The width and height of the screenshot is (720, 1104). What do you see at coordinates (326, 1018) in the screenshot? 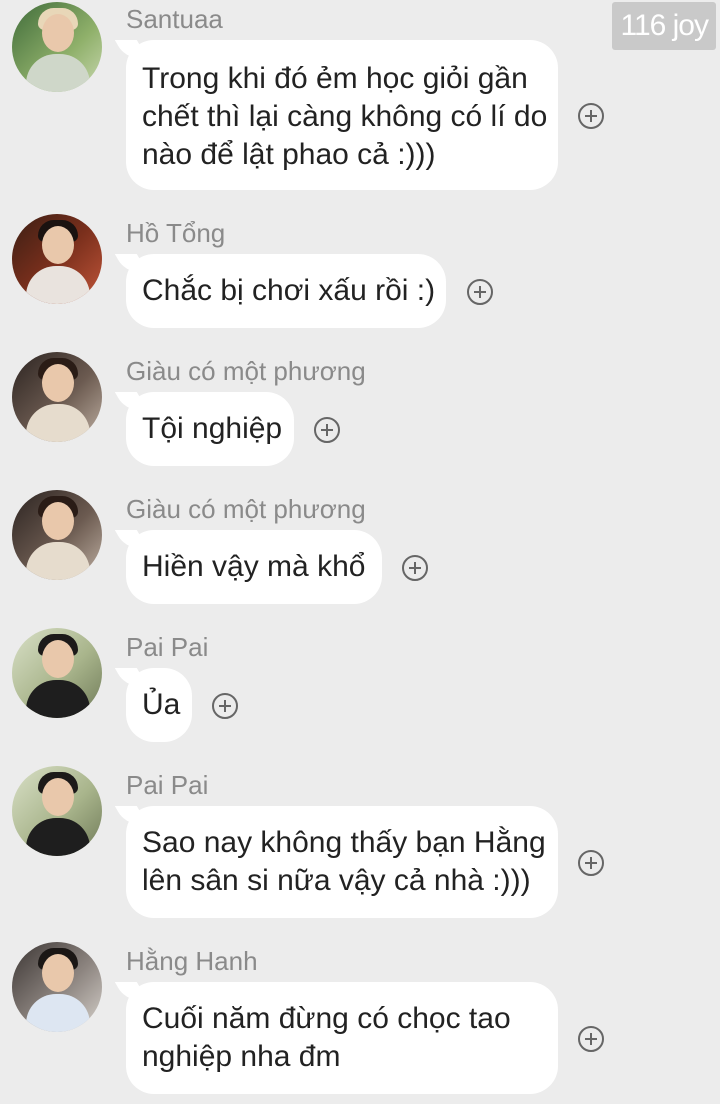
I see `message-line: Cuối năm đừng có chọc tao` at bounding box center [326, 1018].